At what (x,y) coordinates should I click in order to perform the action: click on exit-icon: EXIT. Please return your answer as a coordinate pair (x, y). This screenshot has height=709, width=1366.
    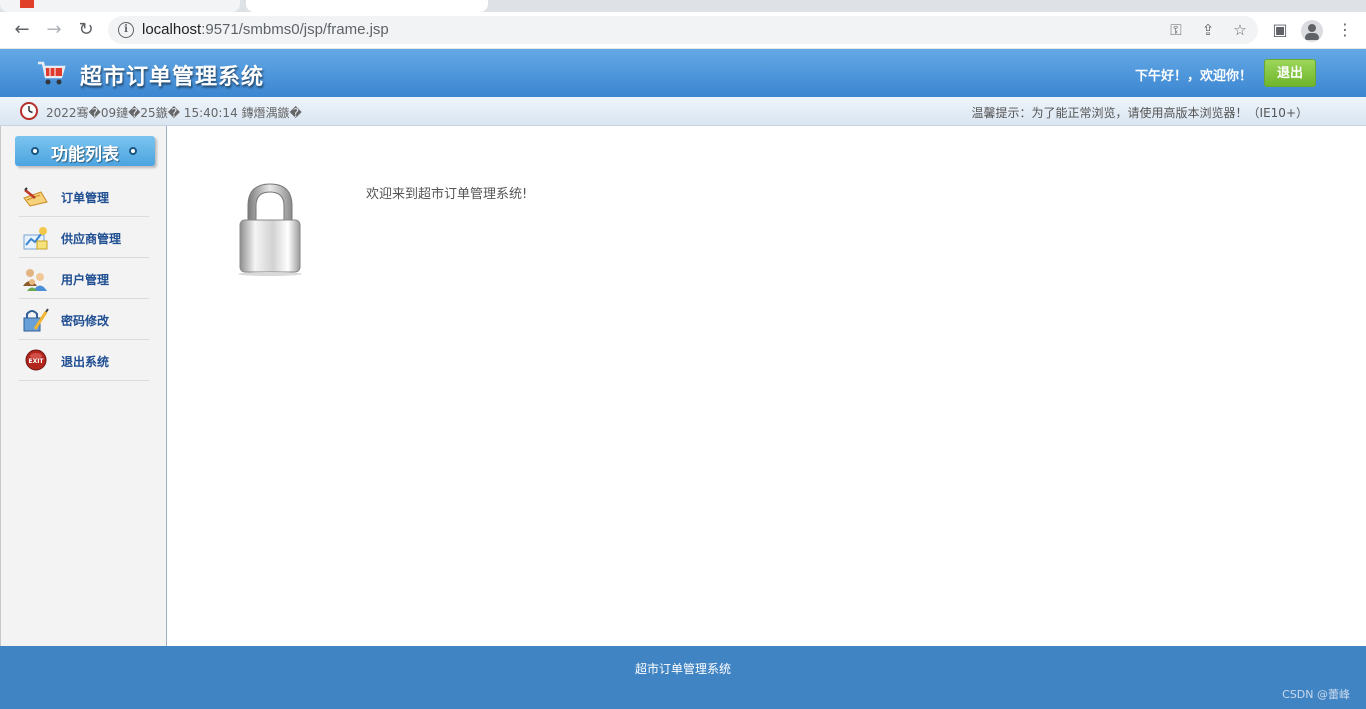
    Looking at the image, I should click on (36, 360).